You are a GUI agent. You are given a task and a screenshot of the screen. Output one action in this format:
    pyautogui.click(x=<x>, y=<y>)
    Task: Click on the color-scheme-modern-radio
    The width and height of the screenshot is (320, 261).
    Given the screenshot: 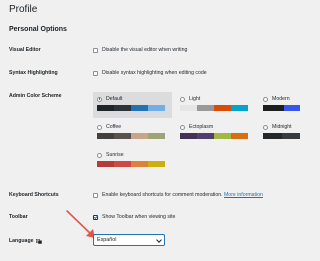 What is the action you would take?
    pyautogui.click(x=265, y=99)
    